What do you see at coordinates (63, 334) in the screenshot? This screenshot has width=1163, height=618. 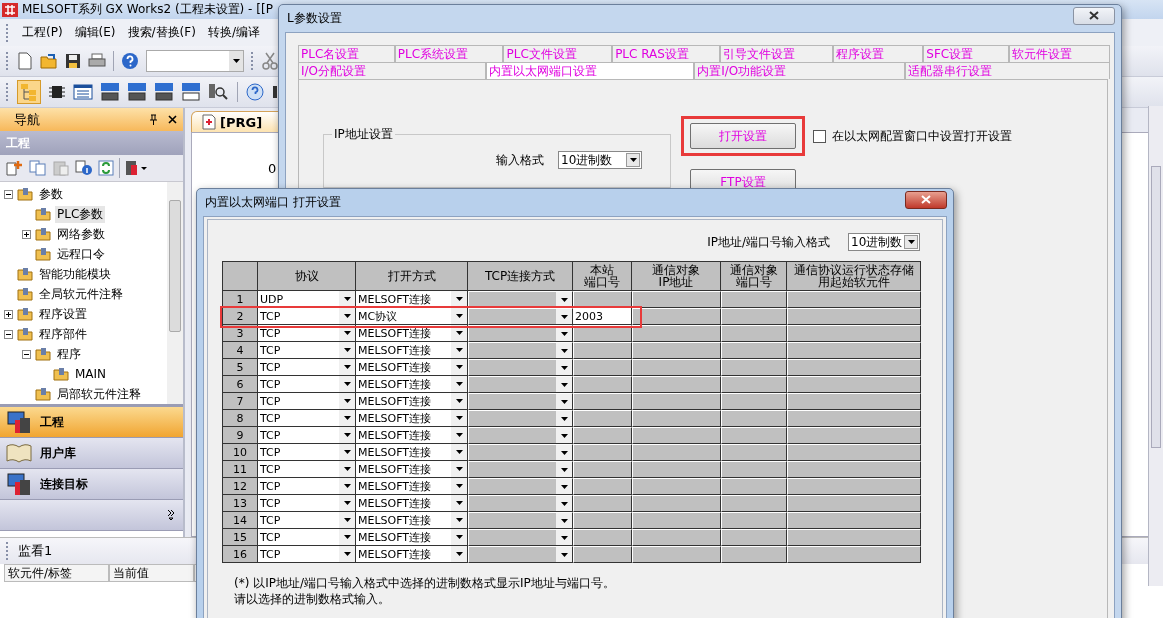 I see `tree-item: 程序部件` at bounding box center [63, 334].